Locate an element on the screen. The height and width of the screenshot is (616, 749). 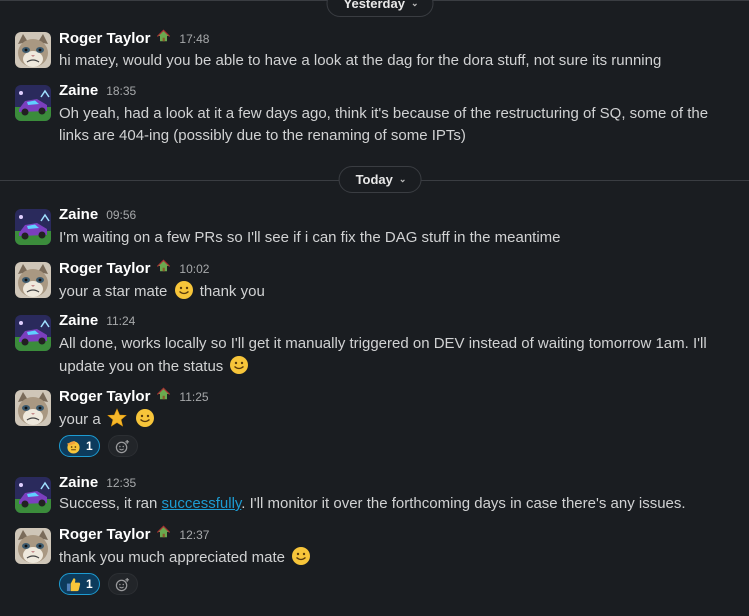
message-header: Roger Taylor 10:02 is located at coordinates (134, 268).